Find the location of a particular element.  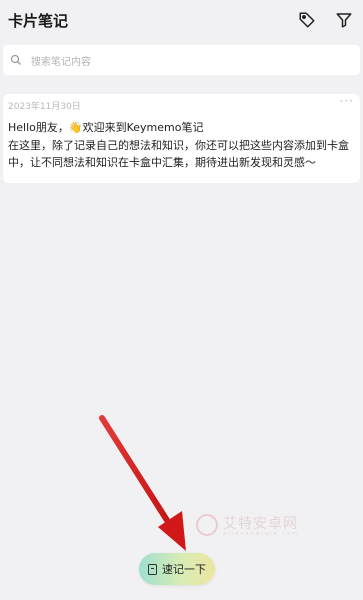

search-input: 搜索笔记内容 is located at coordinates (61, 60).